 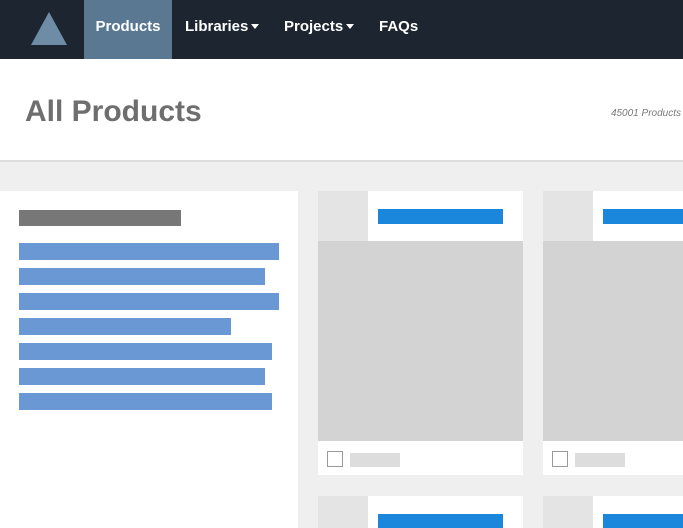 I want to click on nav-item-label: Products, so click(x=128, y=26).